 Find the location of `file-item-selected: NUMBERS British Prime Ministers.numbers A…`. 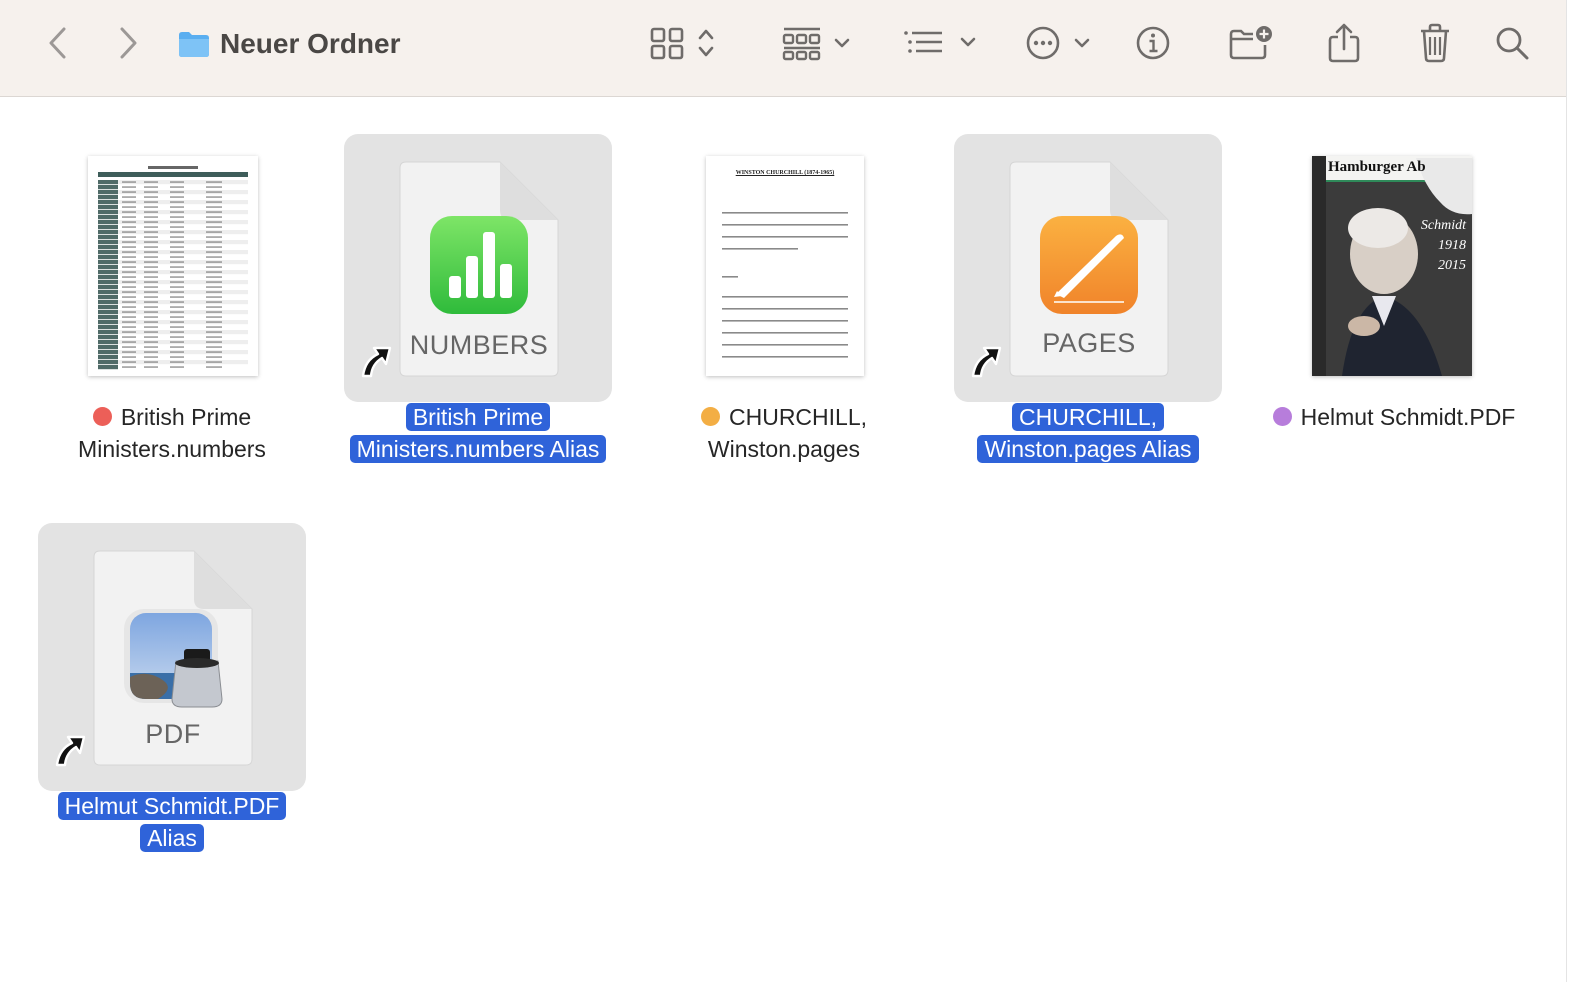

file-item-selected: NUMBERS British Prime Ministers.numbers A… is located at coordinates (478, 304).